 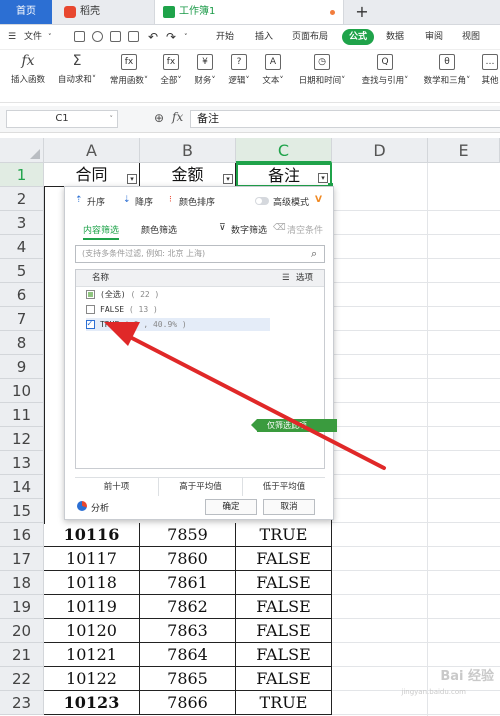 What do you see at coordinates (433, 692) in the screenshot?
I see `watermark-url: jingyan.baidu.com` at bounding box center [433, 692].